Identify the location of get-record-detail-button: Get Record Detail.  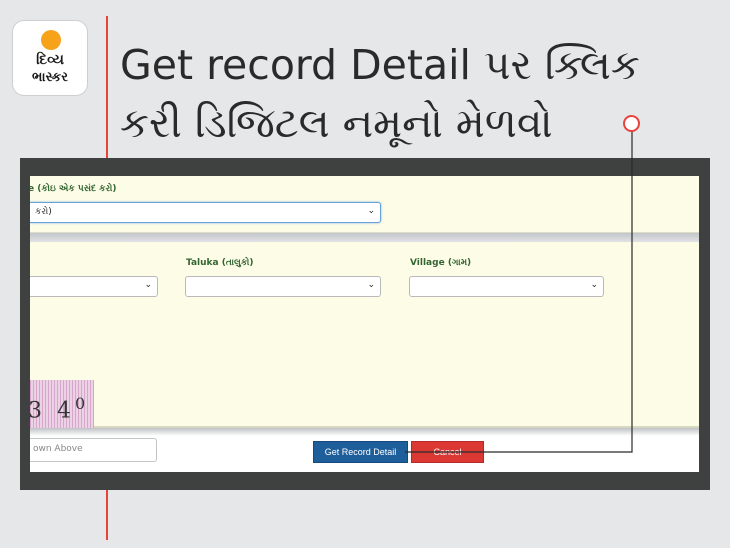
(360, 452).